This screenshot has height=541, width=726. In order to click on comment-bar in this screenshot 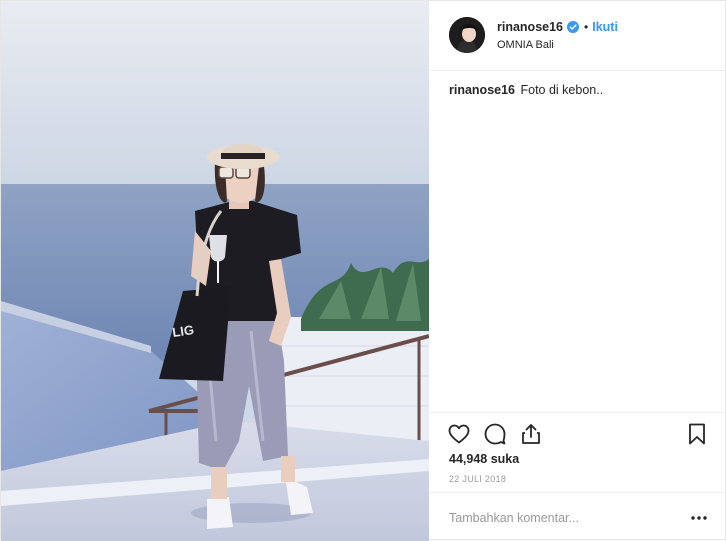, I will do `click(577, 516)`.